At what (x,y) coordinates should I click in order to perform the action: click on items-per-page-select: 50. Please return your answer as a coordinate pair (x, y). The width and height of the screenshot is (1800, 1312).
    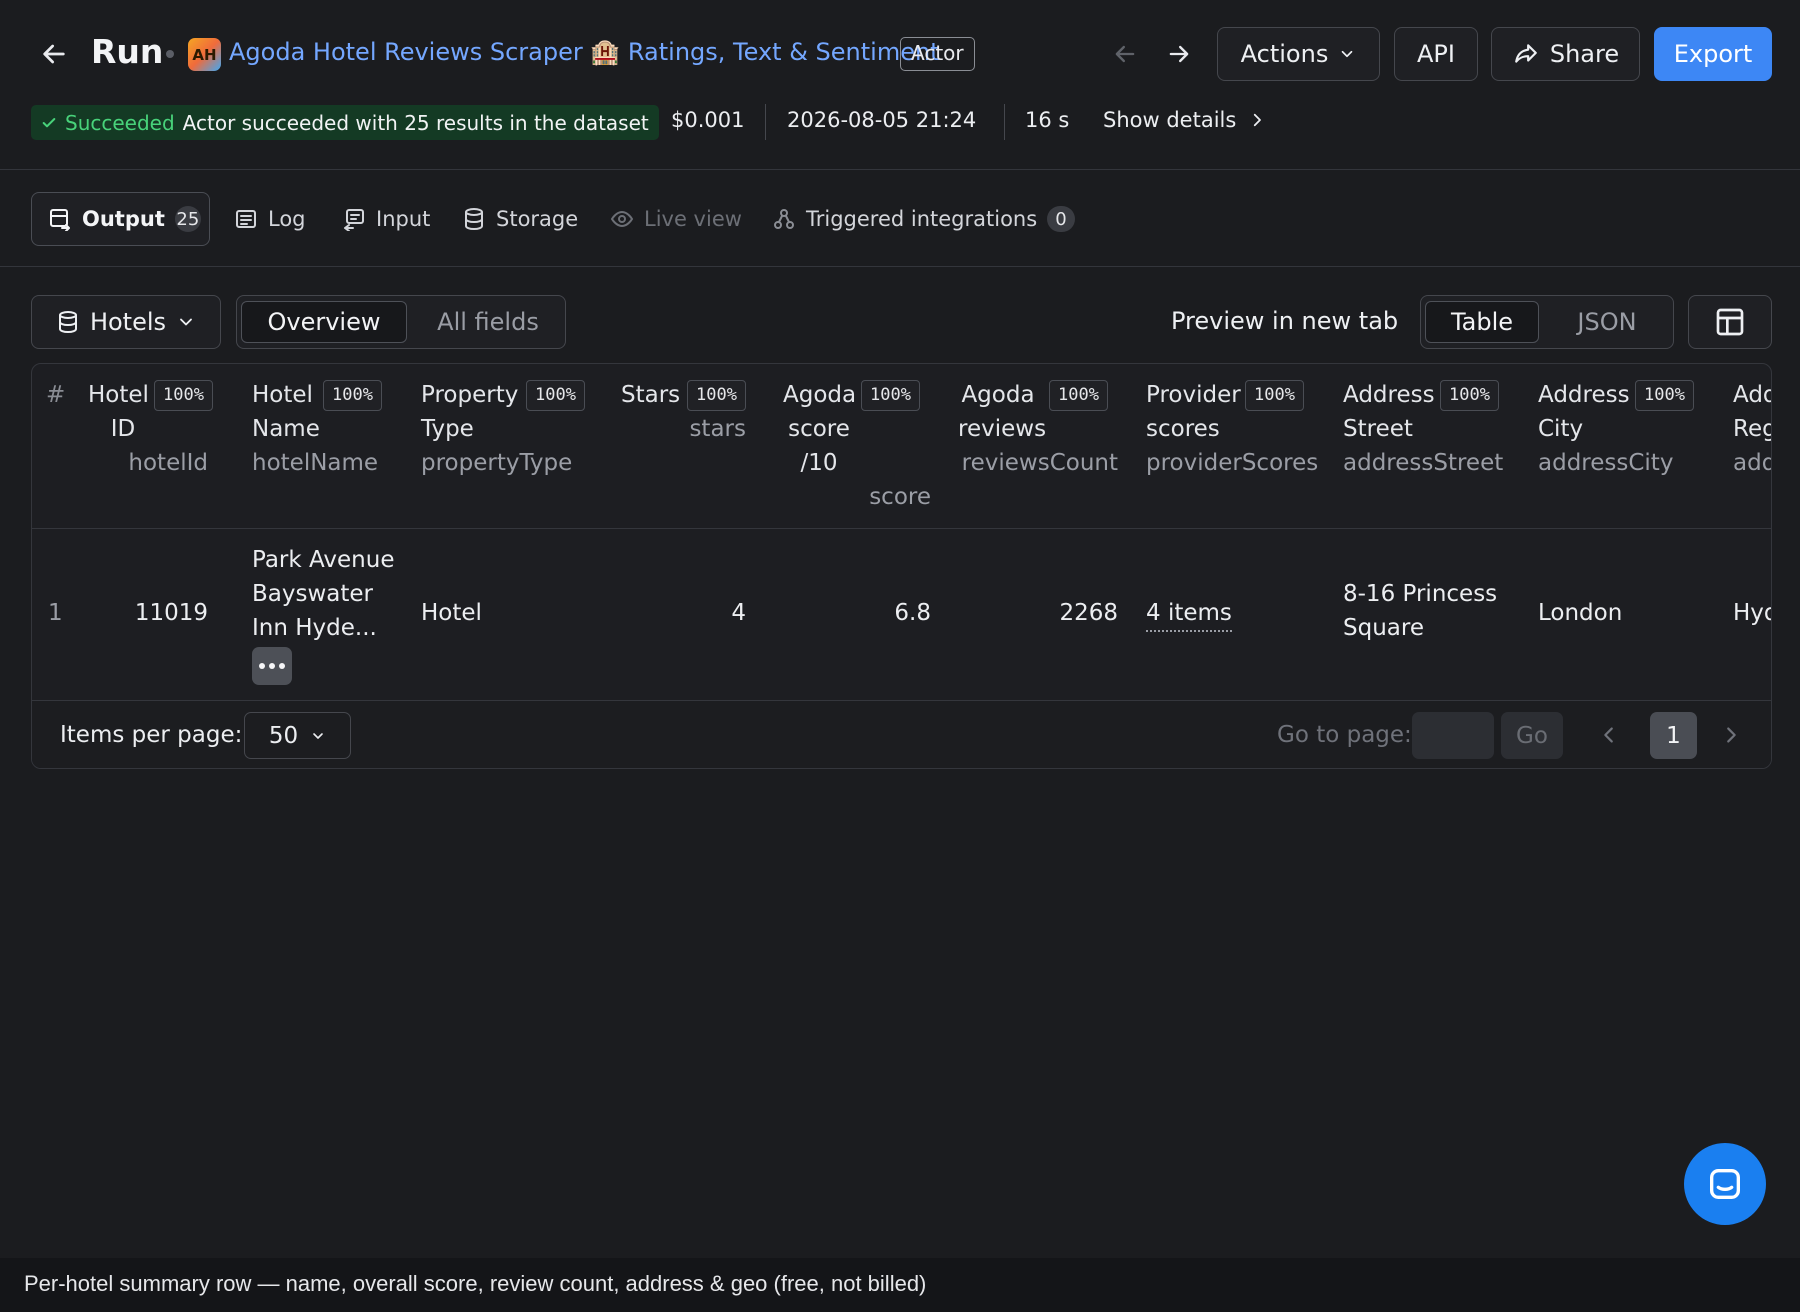
    Looking at the image, I should click on (297, 735).